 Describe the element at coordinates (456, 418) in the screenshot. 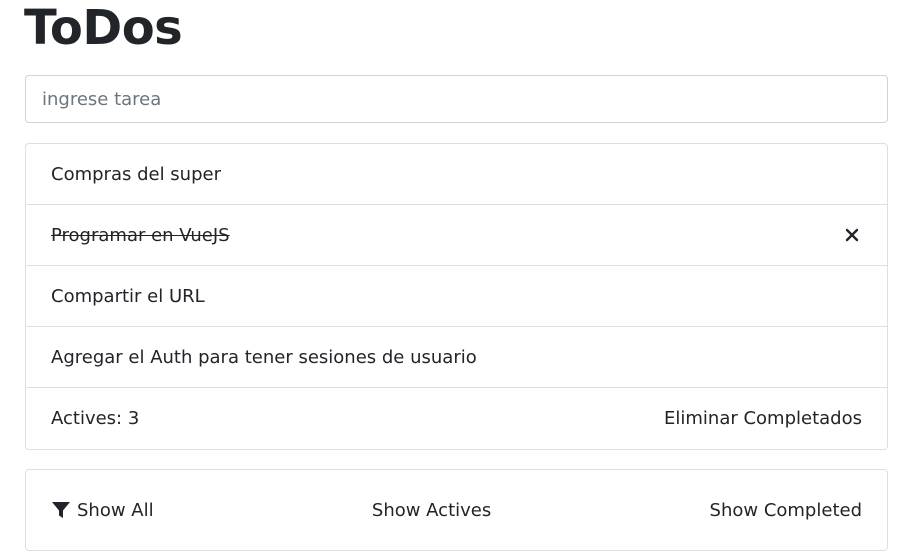

I see `list-footer: Actives: 3 Eliminar Completados` at that location.